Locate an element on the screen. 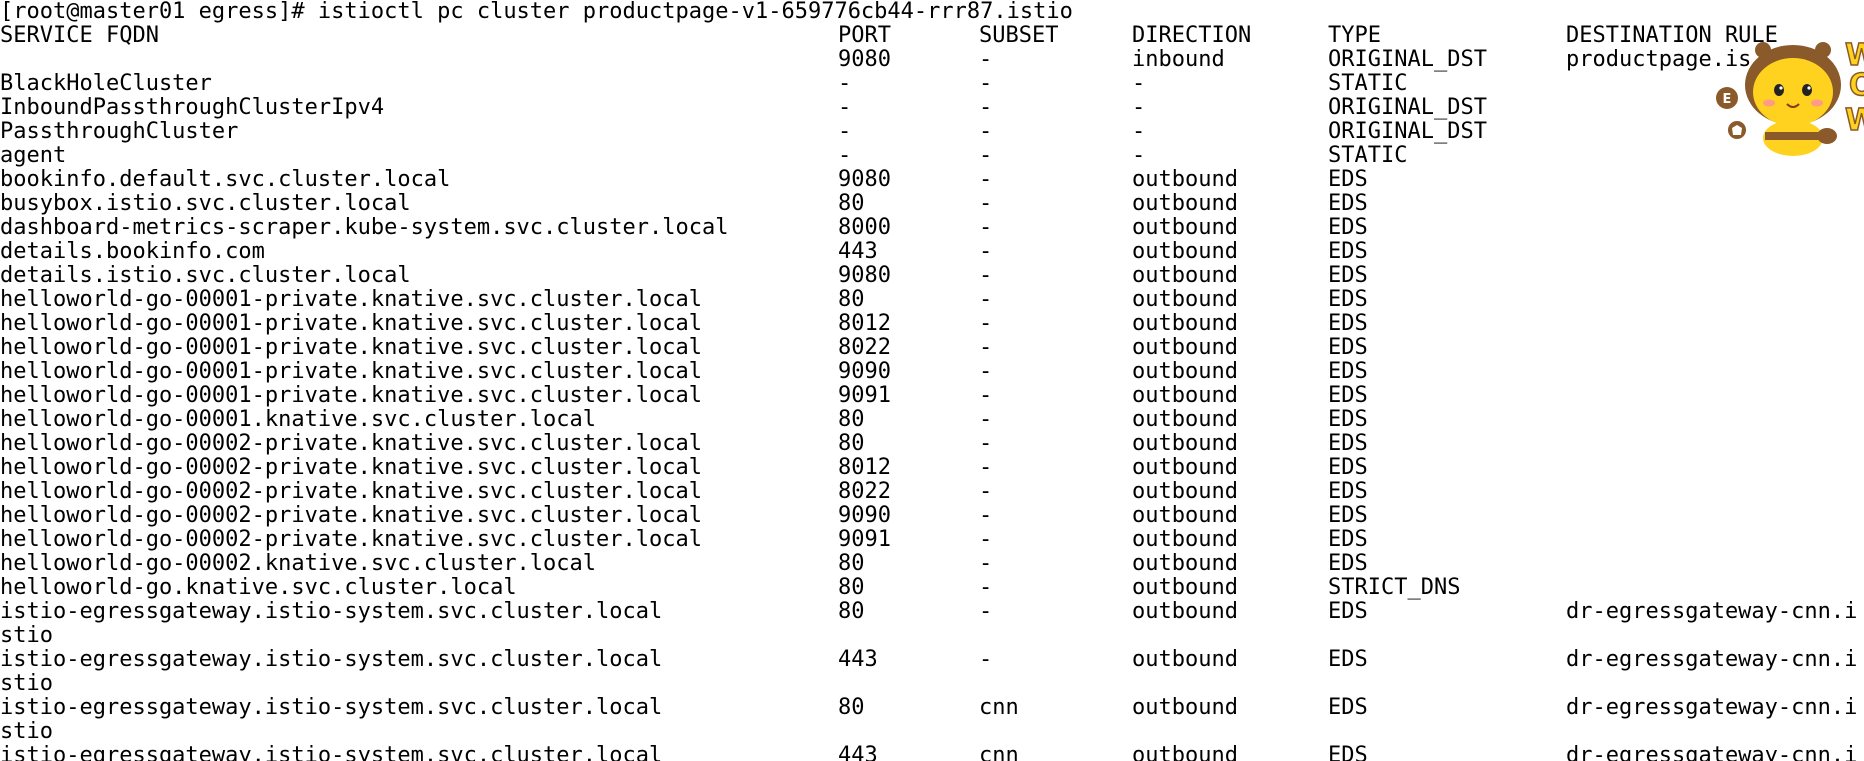 The height and width of the screenshot is (761, 1864). table-row: stio is located at coordinates (932, 732).